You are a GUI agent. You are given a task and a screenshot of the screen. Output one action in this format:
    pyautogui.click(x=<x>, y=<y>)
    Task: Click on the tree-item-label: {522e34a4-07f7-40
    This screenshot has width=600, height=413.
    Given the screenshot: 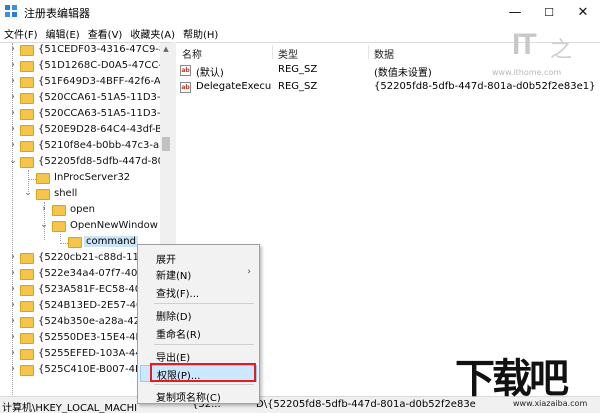 What is the action you would take?
    pyautogui.click(x=88, y=273)
    